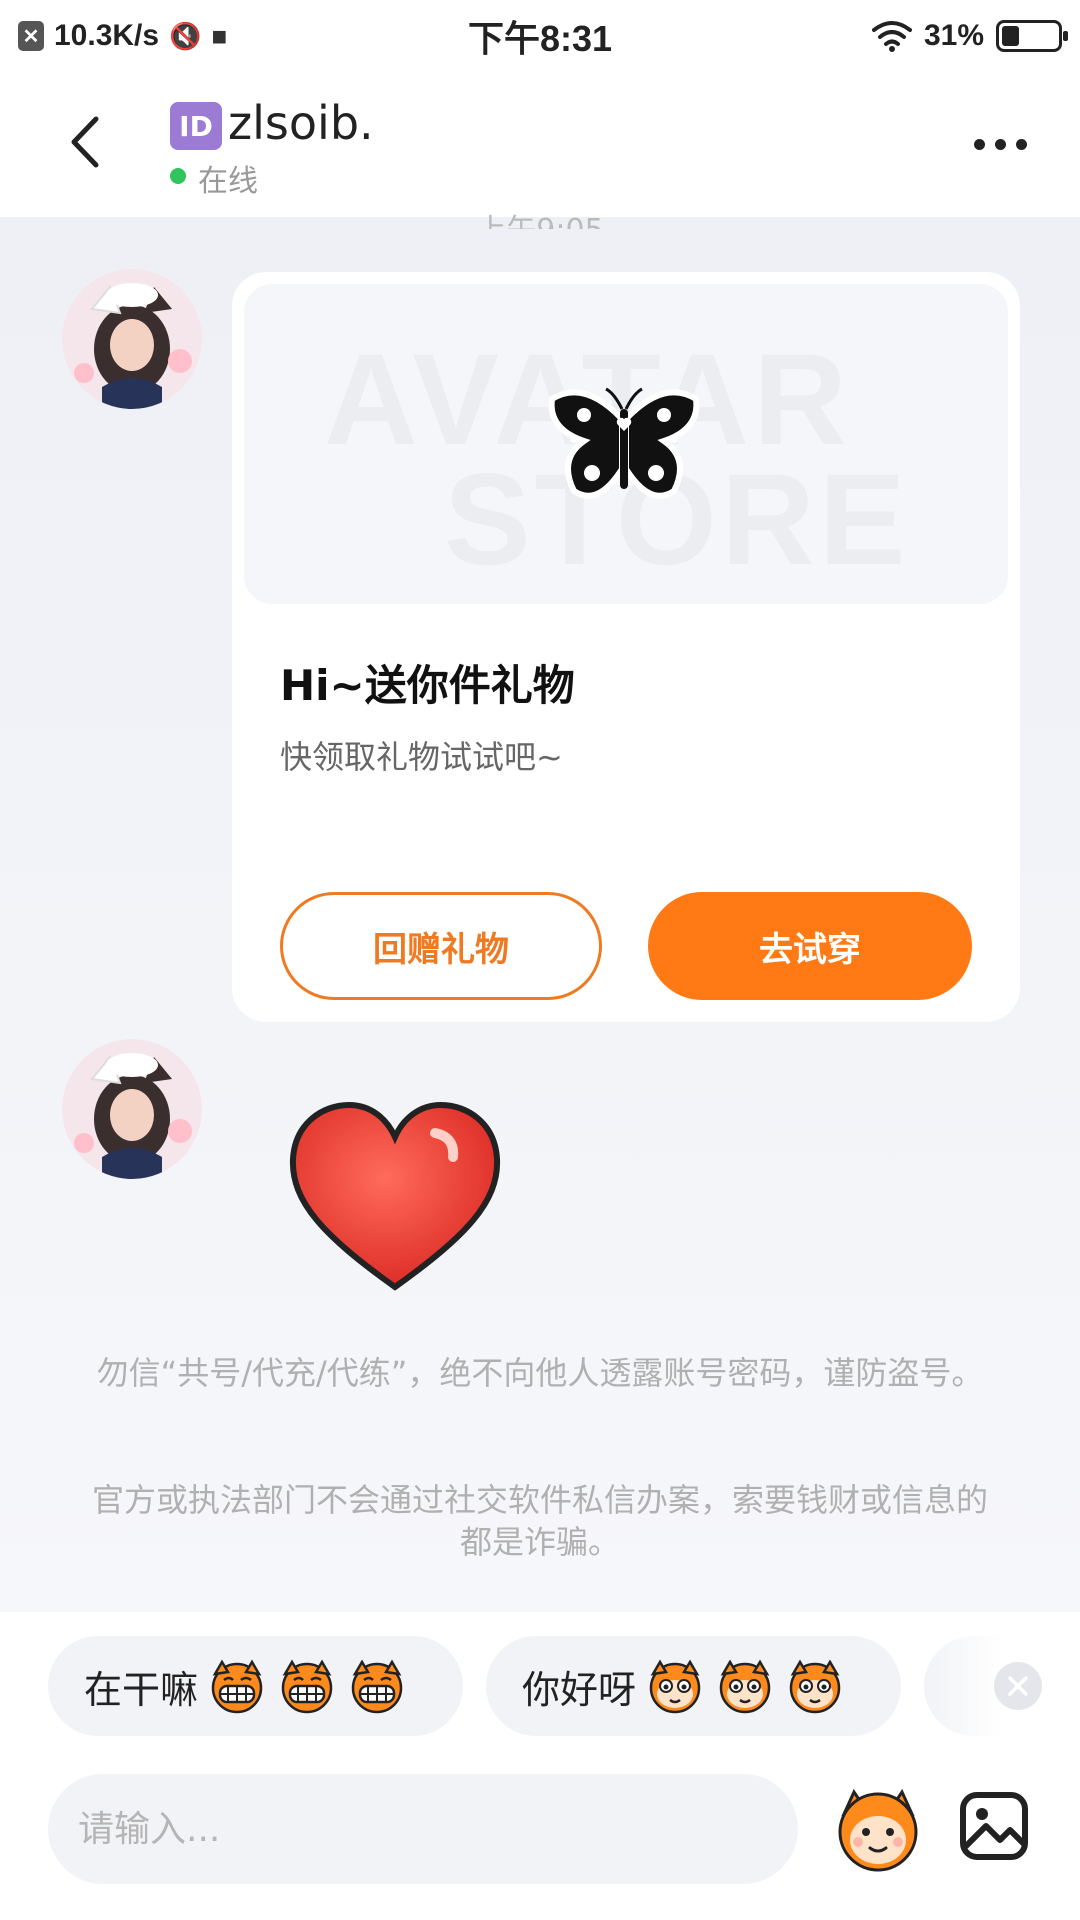  What do you see at coordinates (810, 946) in the screenshot?
I see `try-on-button: 去试穿` at bounding box center [810, 946].